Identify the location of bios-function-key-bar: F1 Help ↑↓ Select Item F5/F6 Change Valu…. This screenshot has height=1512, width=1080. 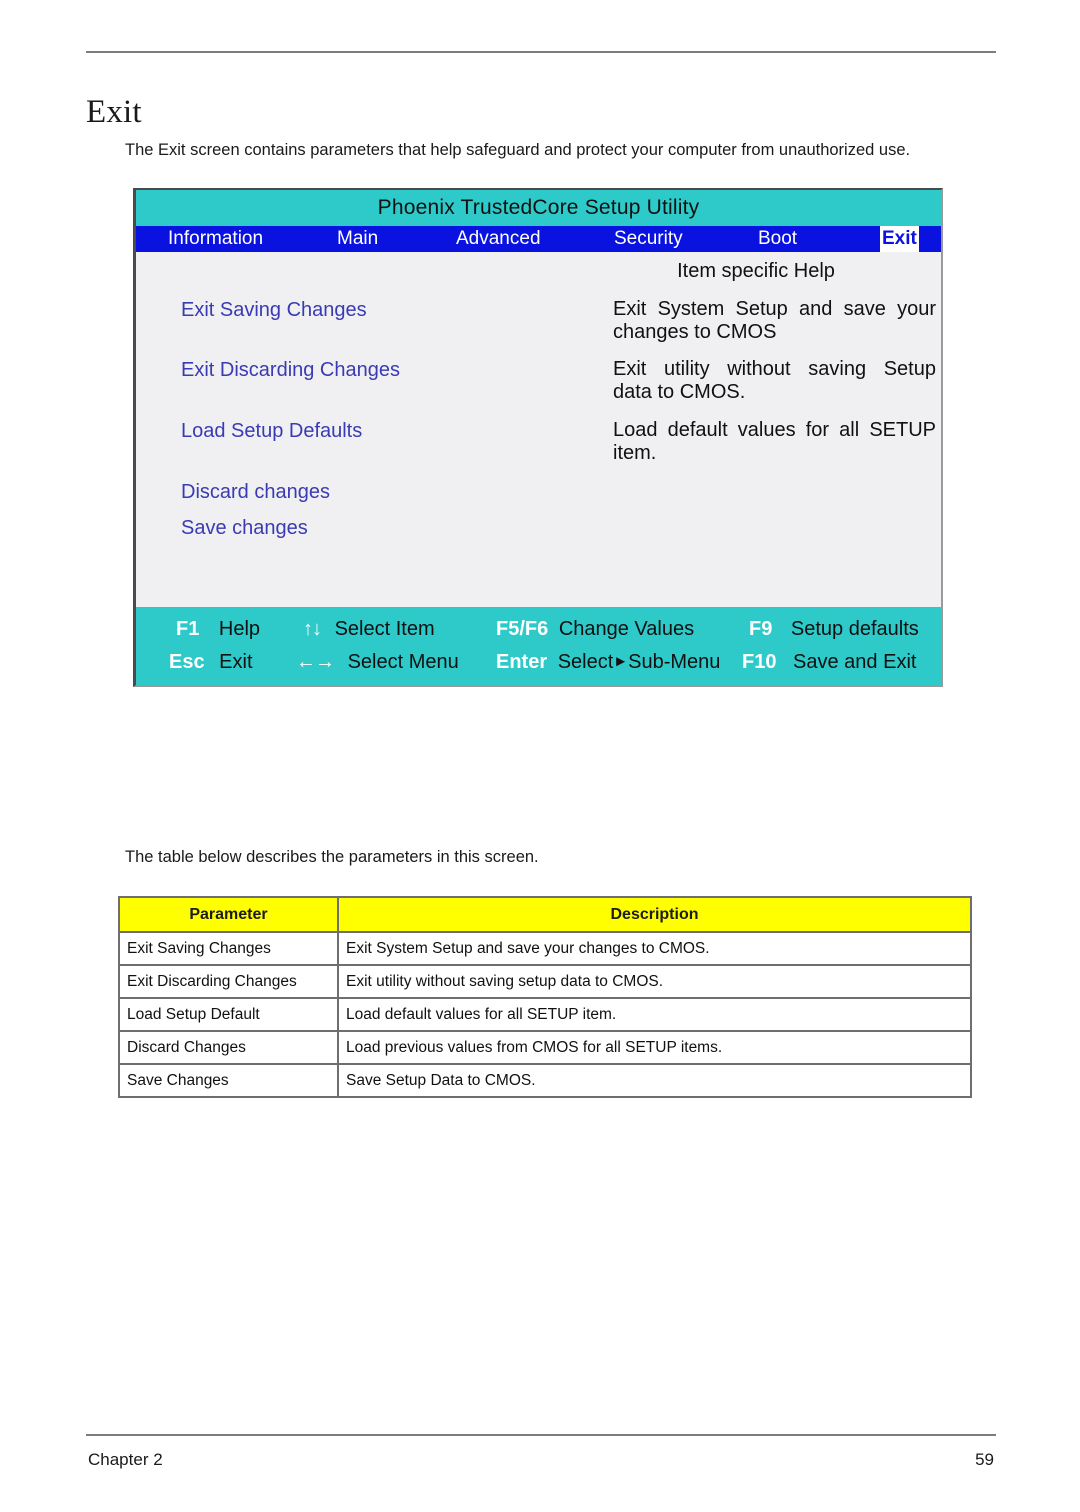
(538, 646).